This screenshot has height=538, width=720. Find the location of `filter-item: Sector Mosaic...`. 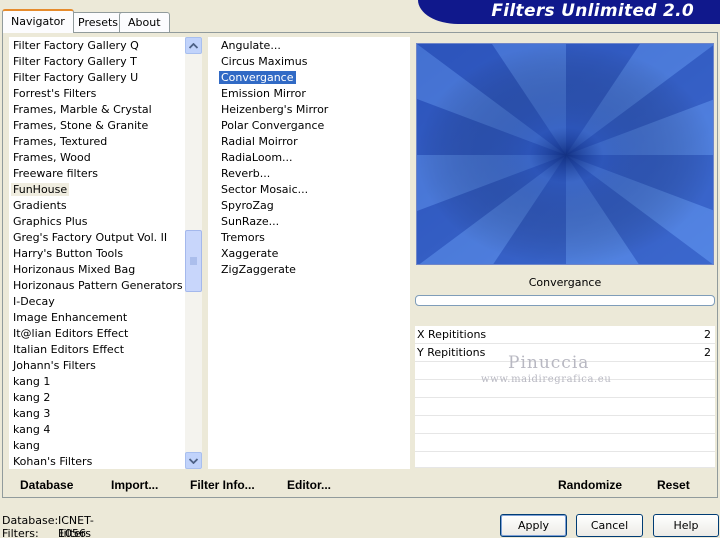

filter-item: Sector Mosaic... is located at coordinates (264, 190).